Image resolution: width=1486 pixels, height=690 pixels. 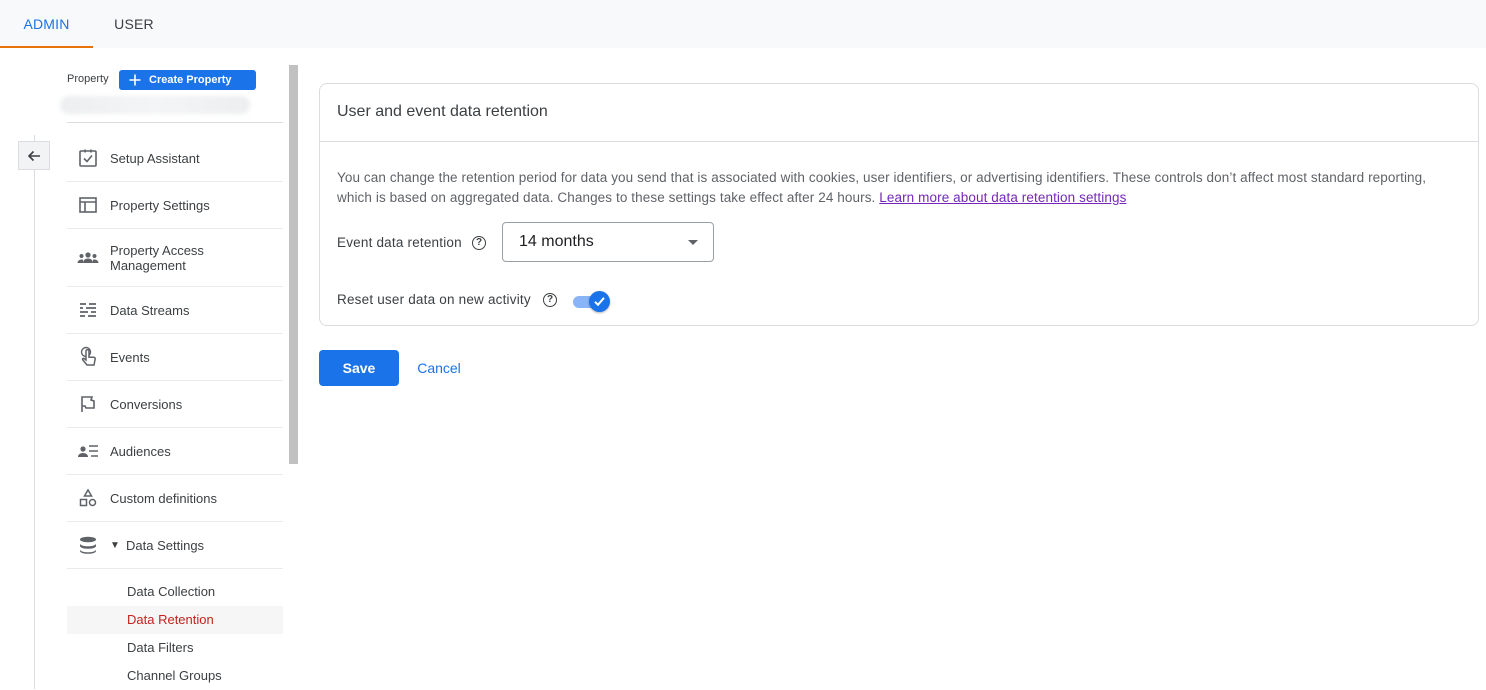 What do you see at coordinates (88, 498) in the screenshot?
I see `shapes-icon` at bounding box center [88, 498].